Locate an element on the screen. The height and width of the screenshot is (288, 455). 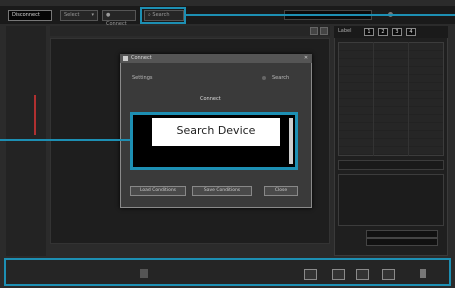
plot-tools is located at coordinates (320, 31).